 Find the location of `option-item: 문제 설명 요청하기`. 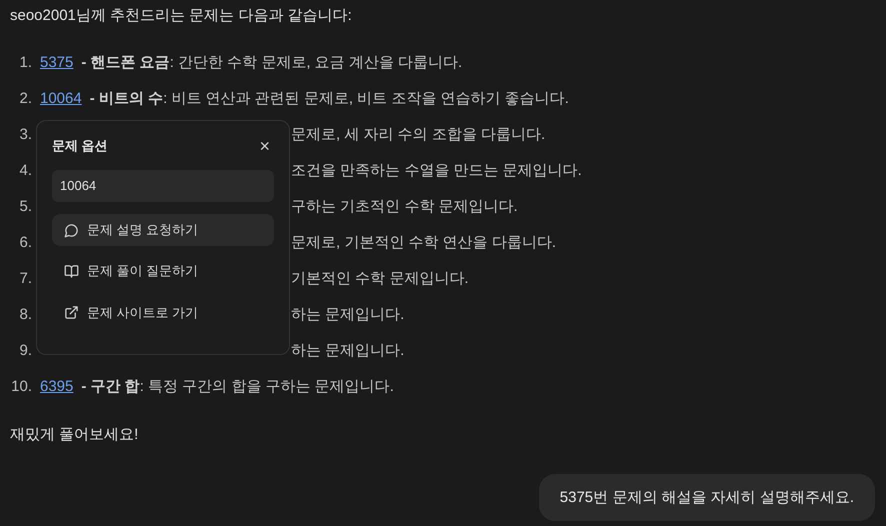

option-item: 문제 설명 요청하기 is located at coordinates (163, 230).